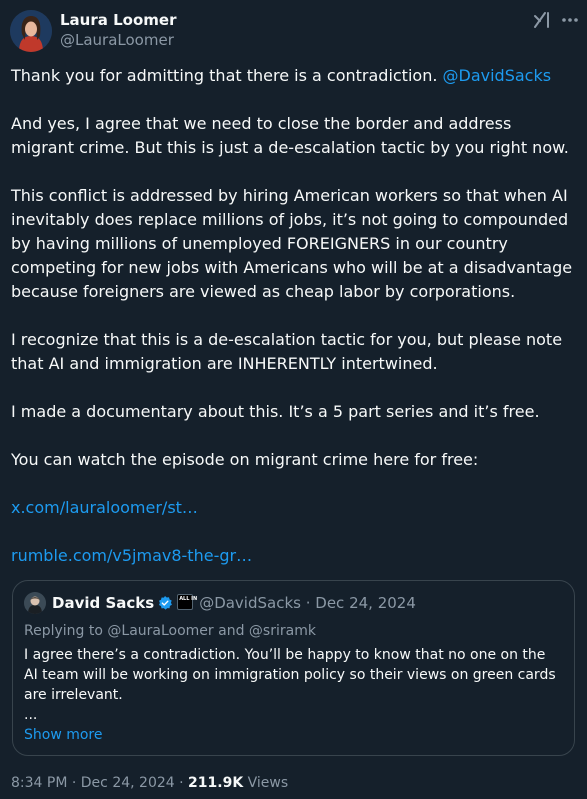 The width and height of the screenshot is (587, 799). Describe the element at coordinates (266, 783) in the screenshot. I see `views-label: Views` at that location.